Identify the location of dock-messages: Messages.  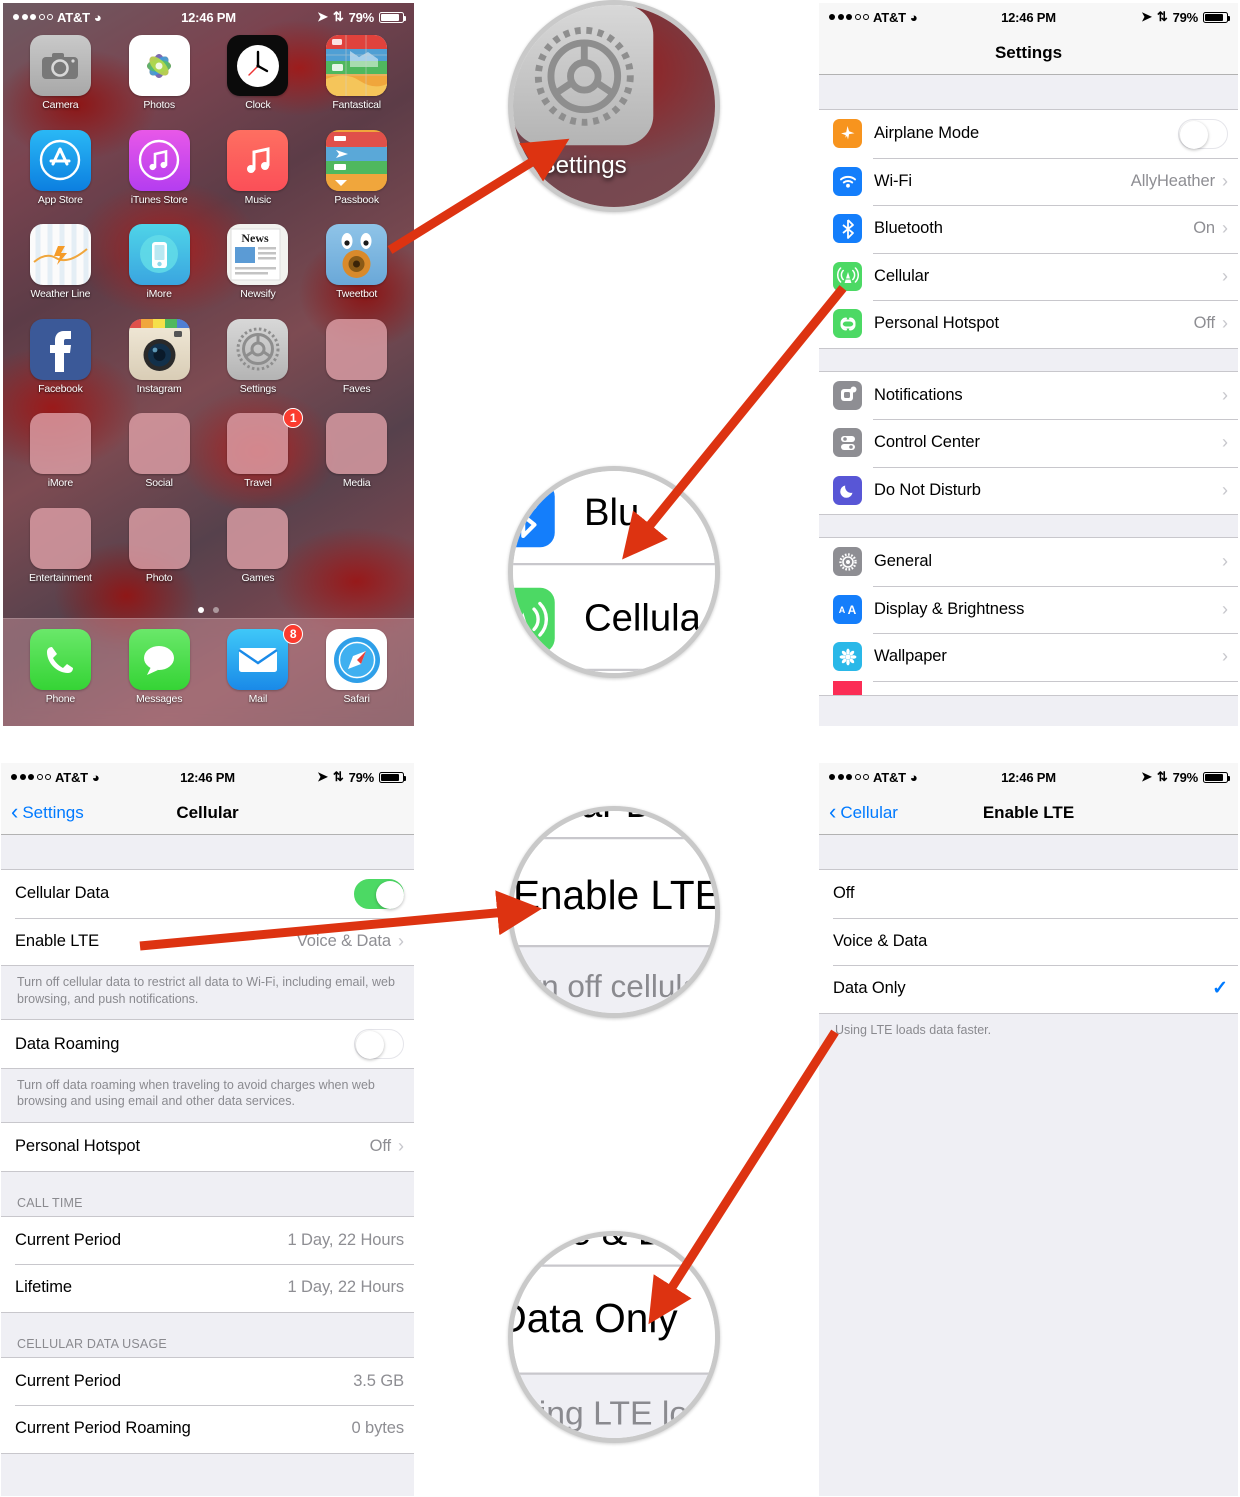
(159, 677).